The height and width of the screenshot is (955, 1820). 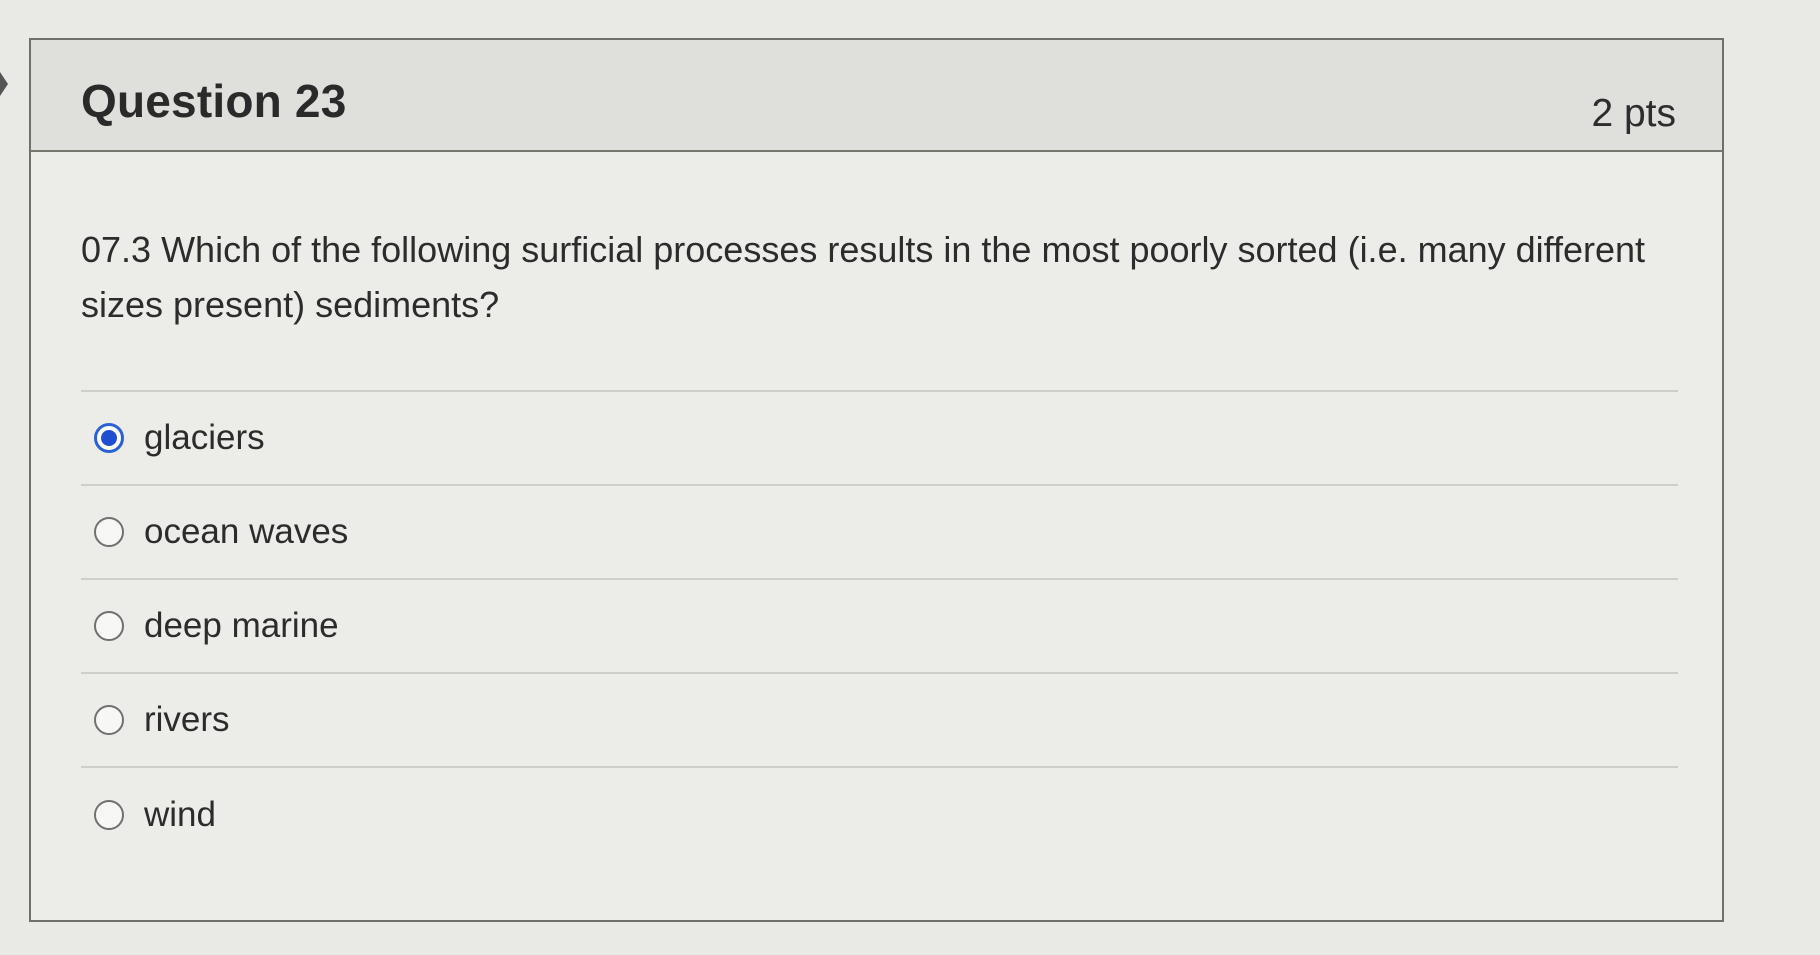 What do you see at coordinates (204, 437) in the screenshot?
I see `answer-label: glaciers` at bounding box center [204, 437].